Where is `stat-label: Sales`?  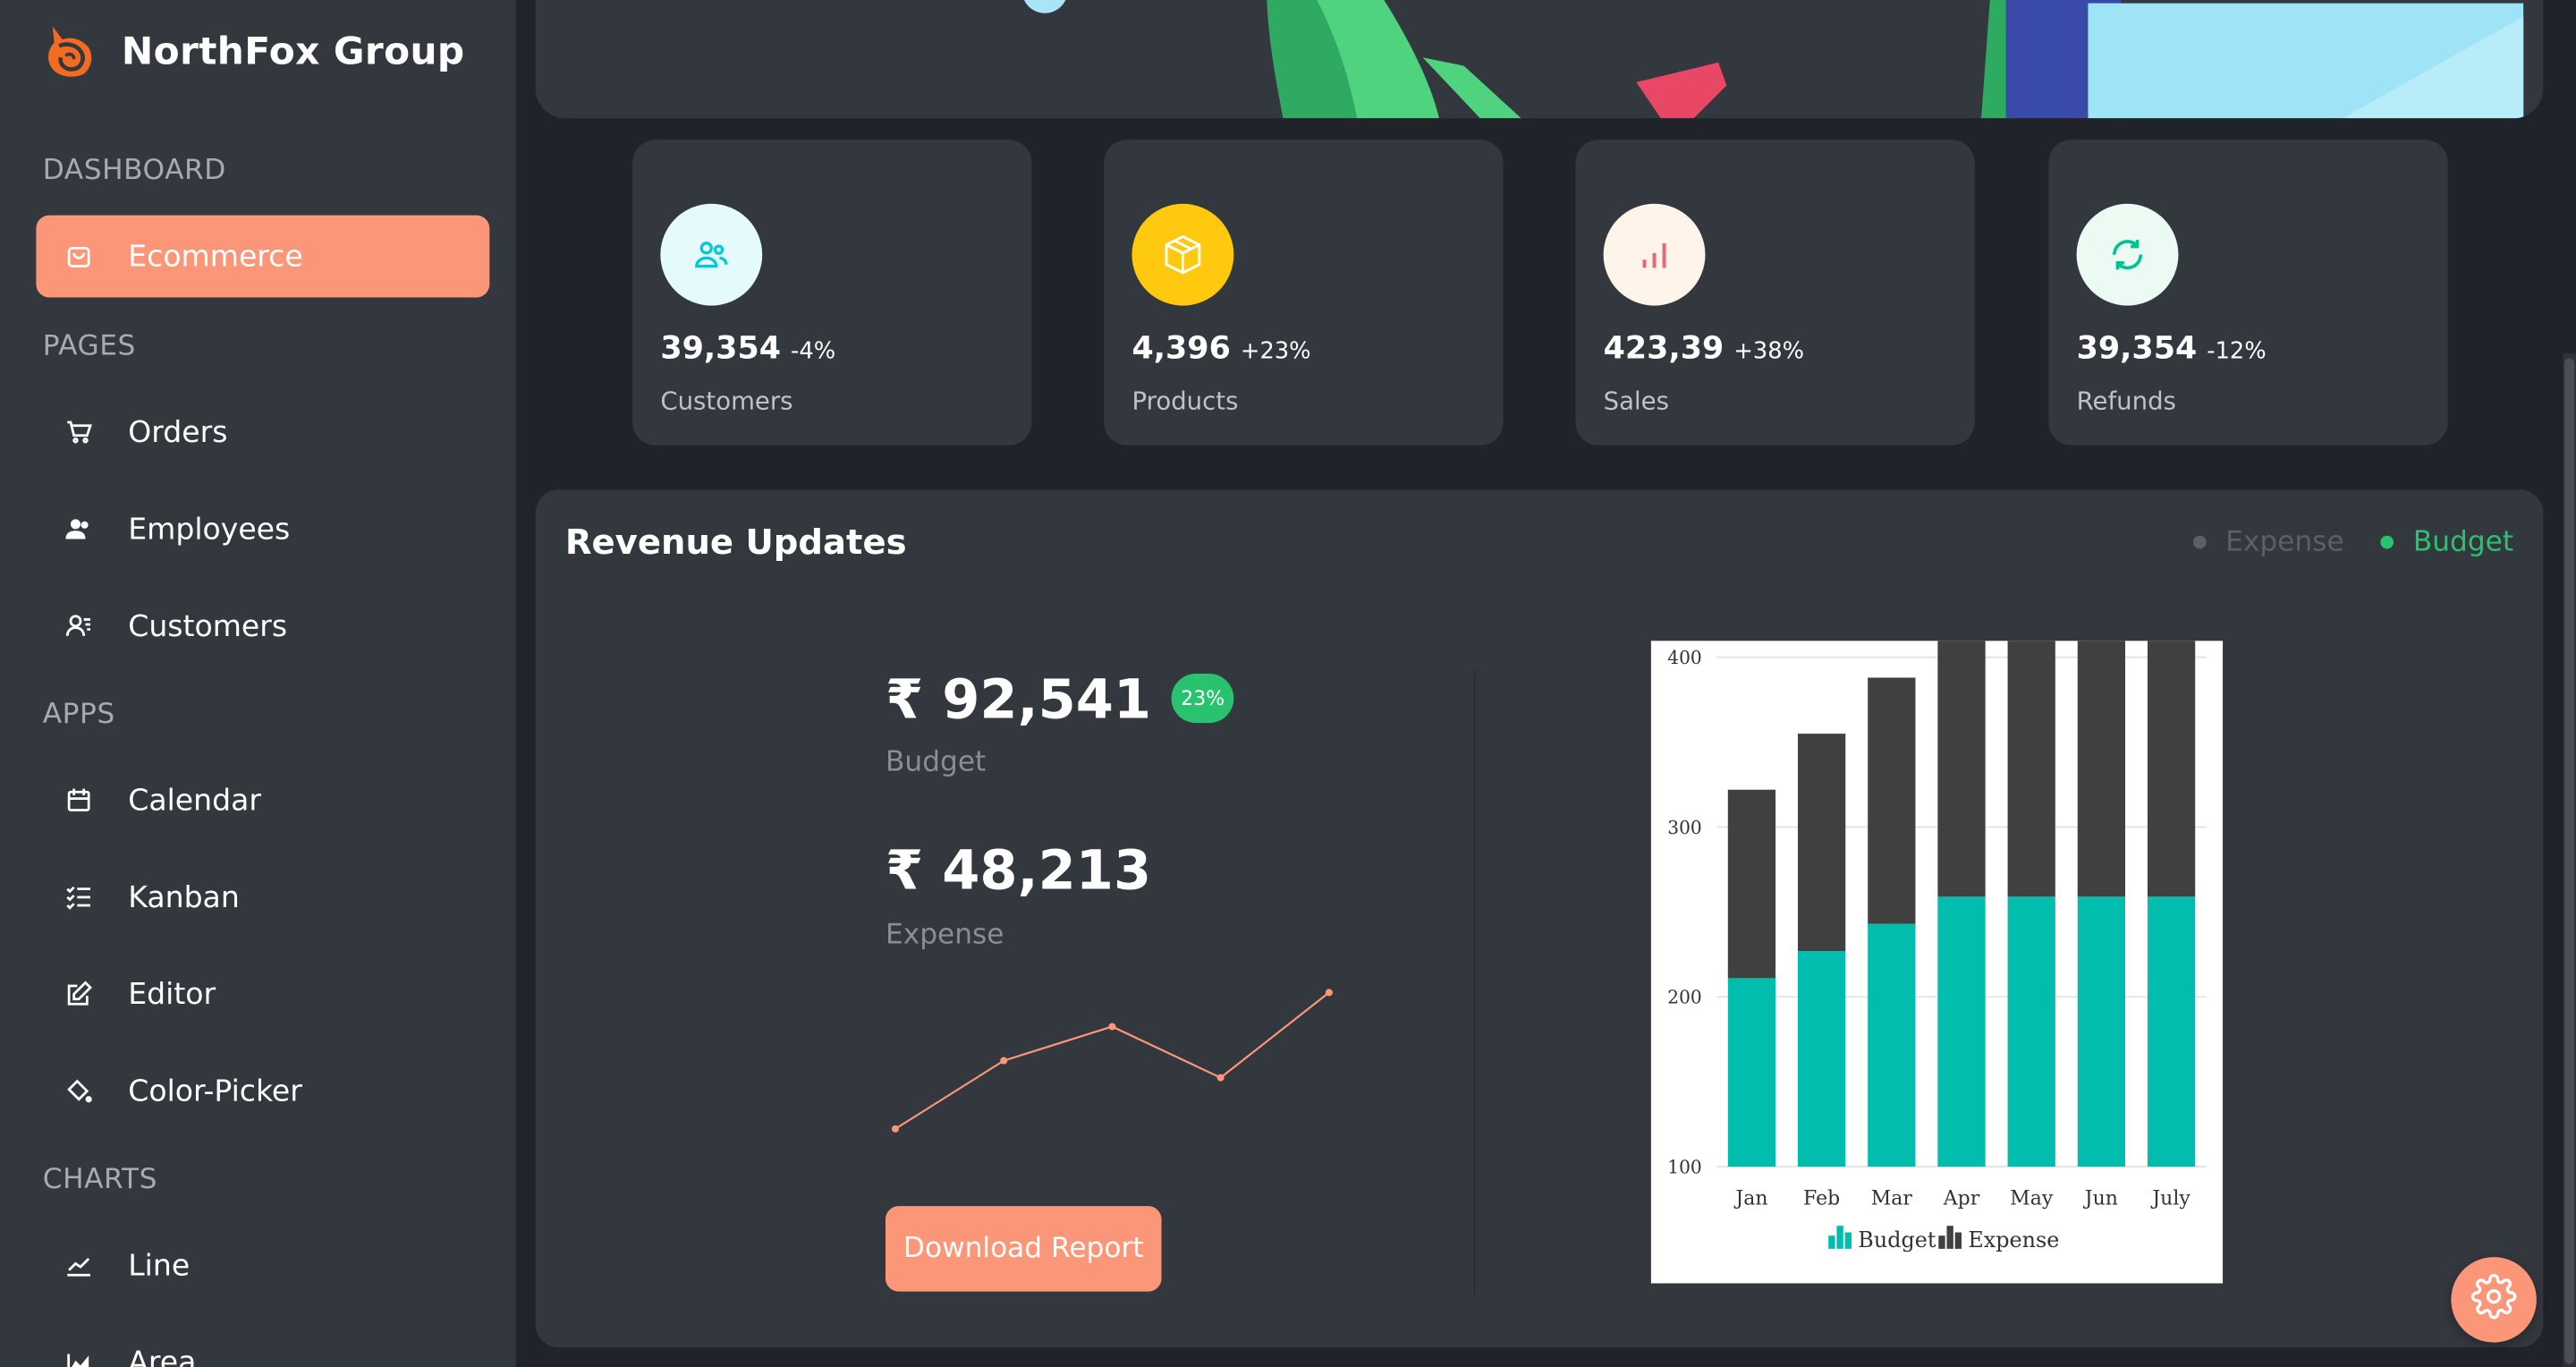 stat-label: Sales is located at coordinates (1636, 401).